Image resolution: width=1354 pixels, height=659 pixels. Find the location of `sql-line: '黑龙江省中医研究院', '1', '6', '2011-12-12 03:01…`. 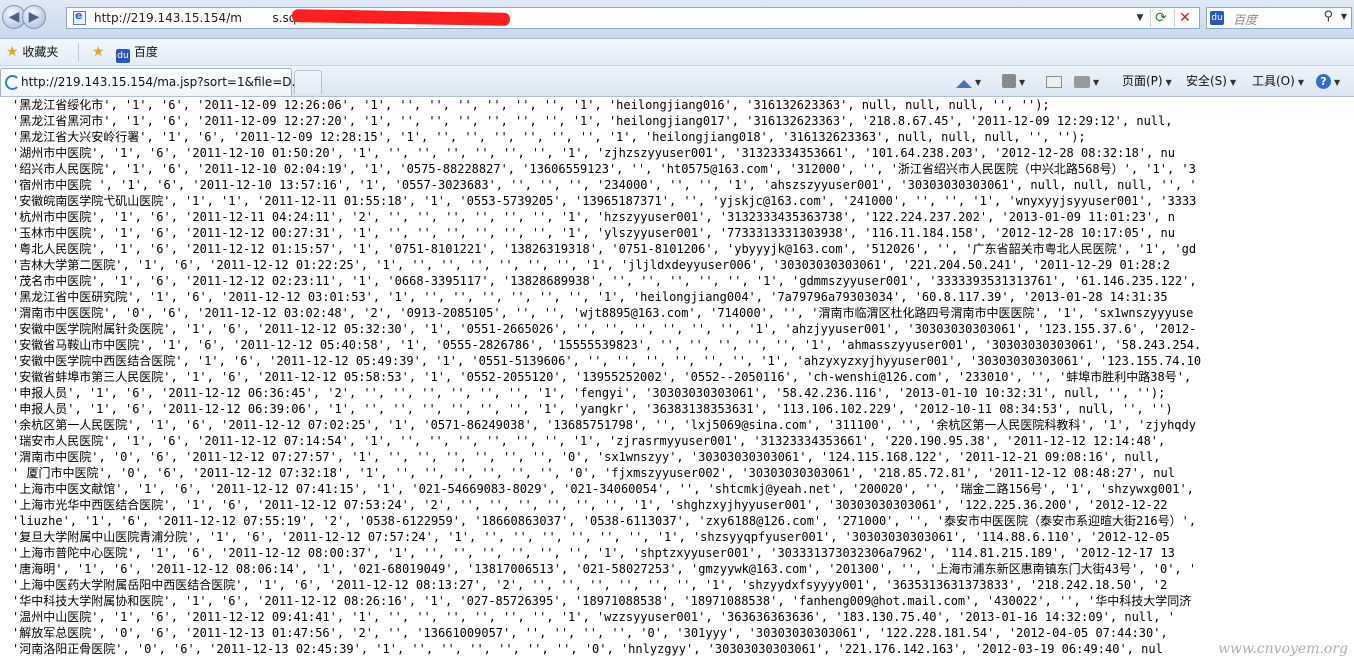

sql-line: '黑龙江省中医研究院', '1', '6', '2011-12-12 03:01… is located at coordinates (590, 297).